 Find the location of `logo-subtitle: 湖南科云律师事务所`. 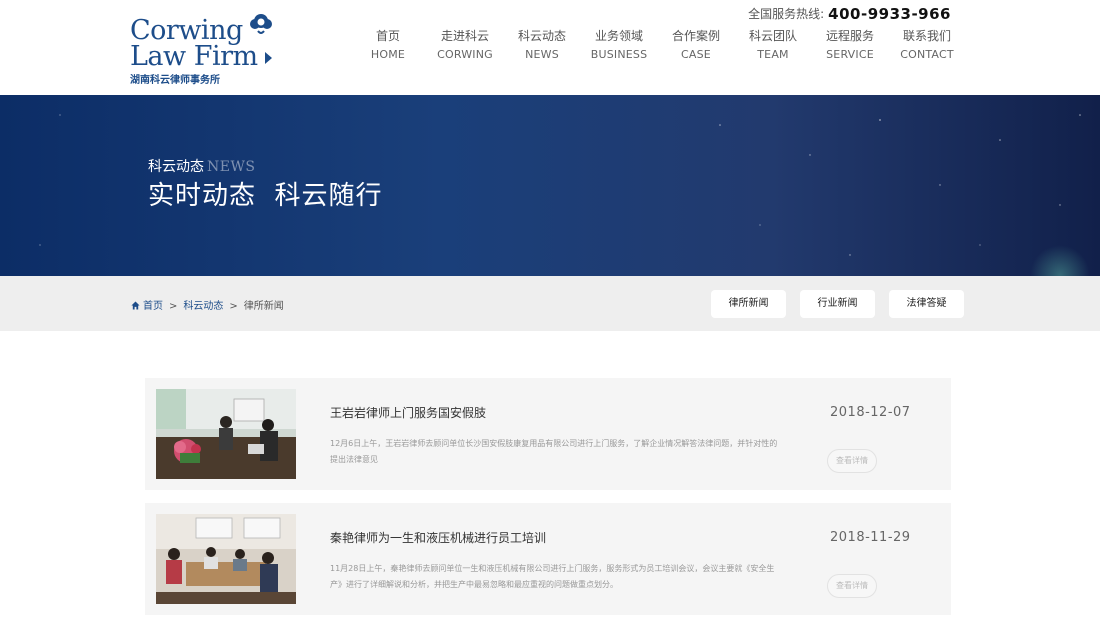

logo-subtitle: 湖南科云律师事务所 is located at coordinates (175, 80).